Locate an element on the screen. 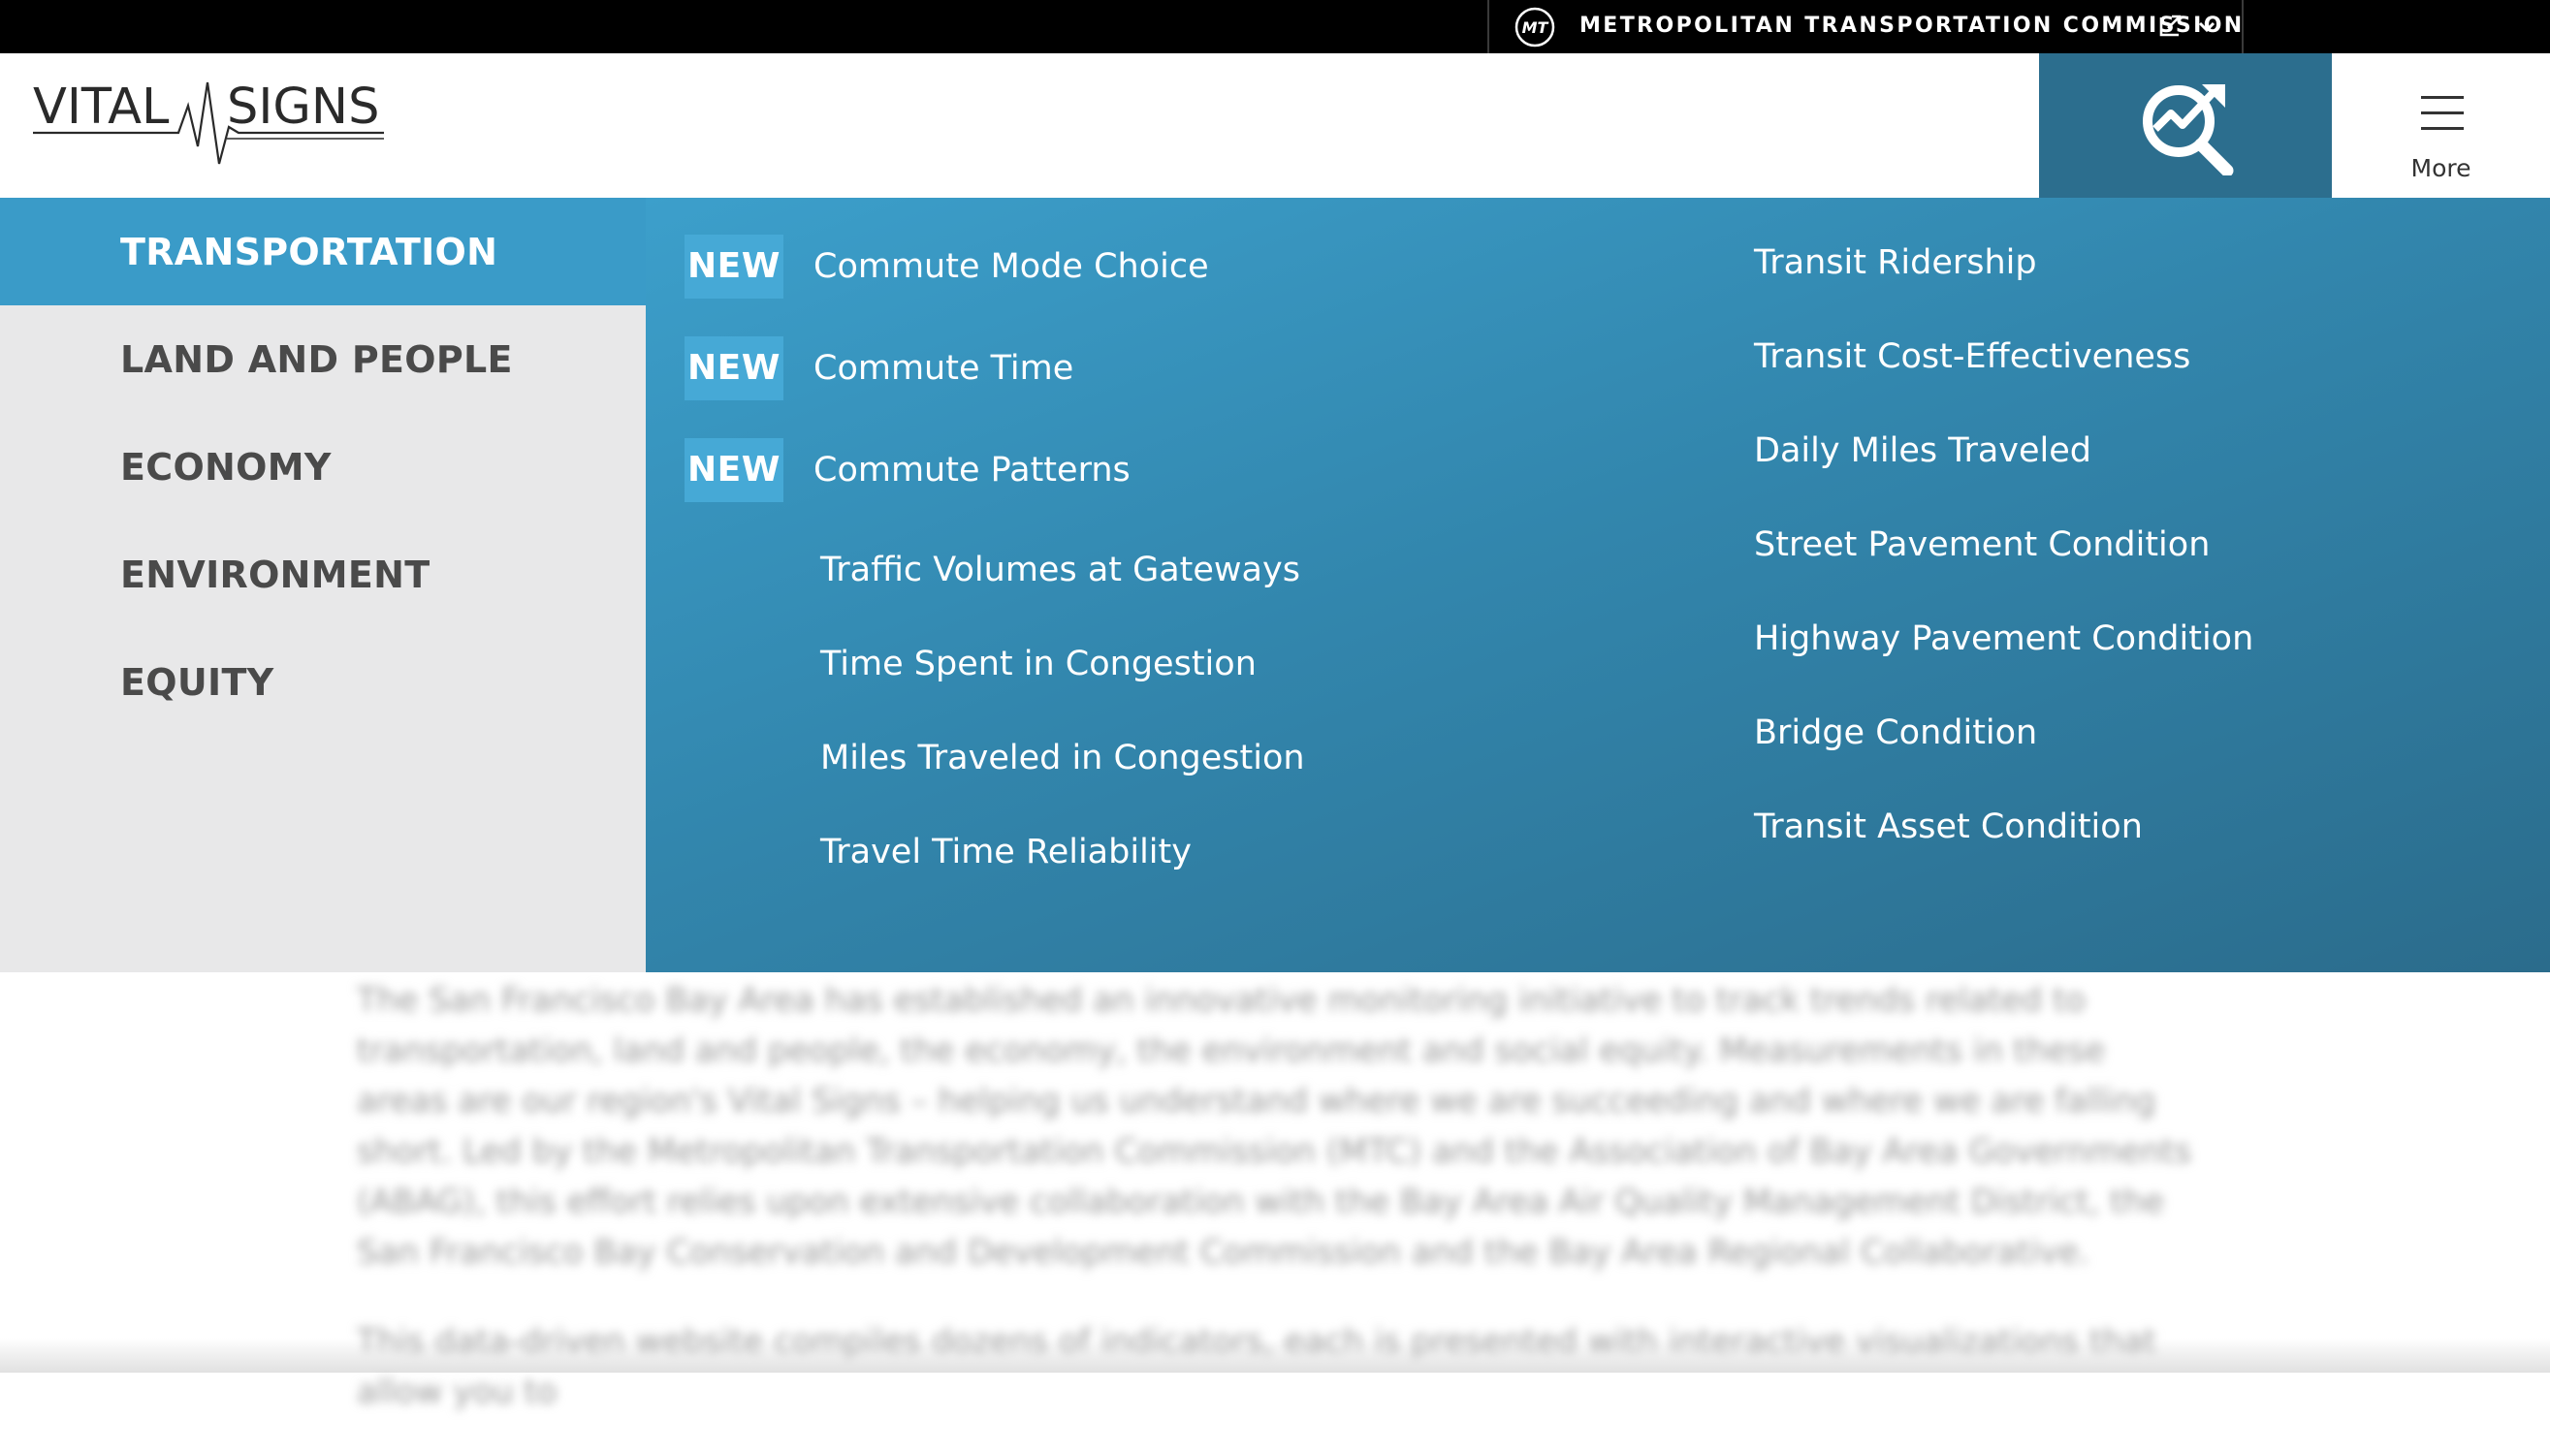  heartbeat-line-icon is located at coordinates (208, 123).